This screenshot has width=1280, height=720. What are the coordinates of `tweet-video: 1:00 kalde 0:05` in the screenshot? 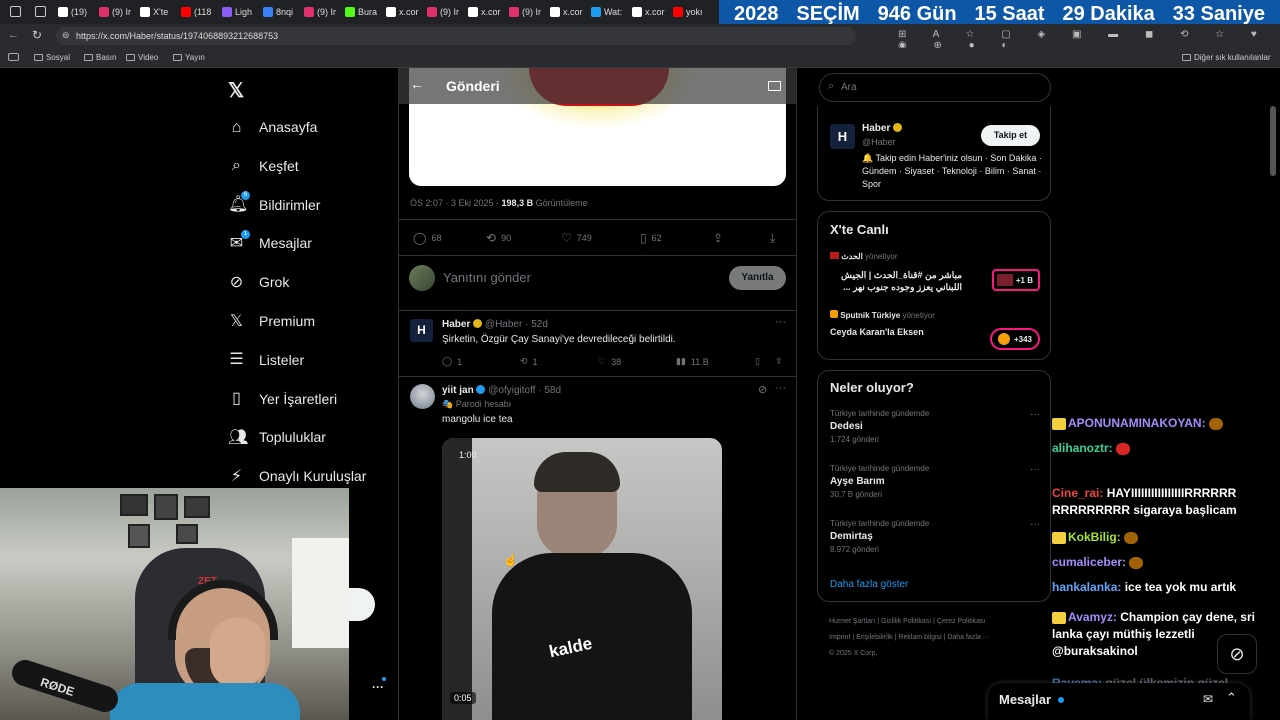 It's located at (582, 579).